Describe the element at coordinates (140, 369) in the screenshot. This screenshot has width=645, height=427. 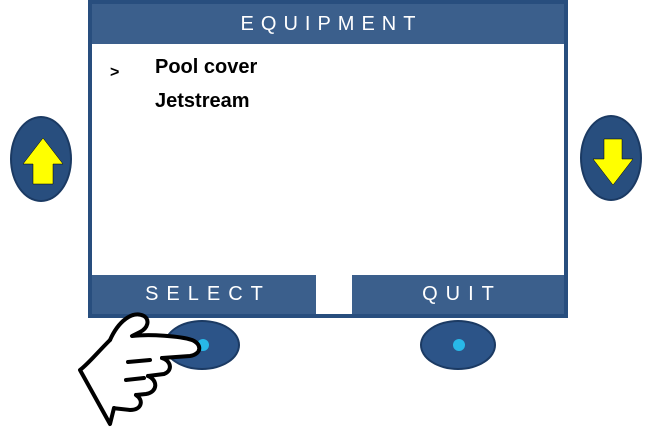
I see `pointing-hand-icon` at that location.